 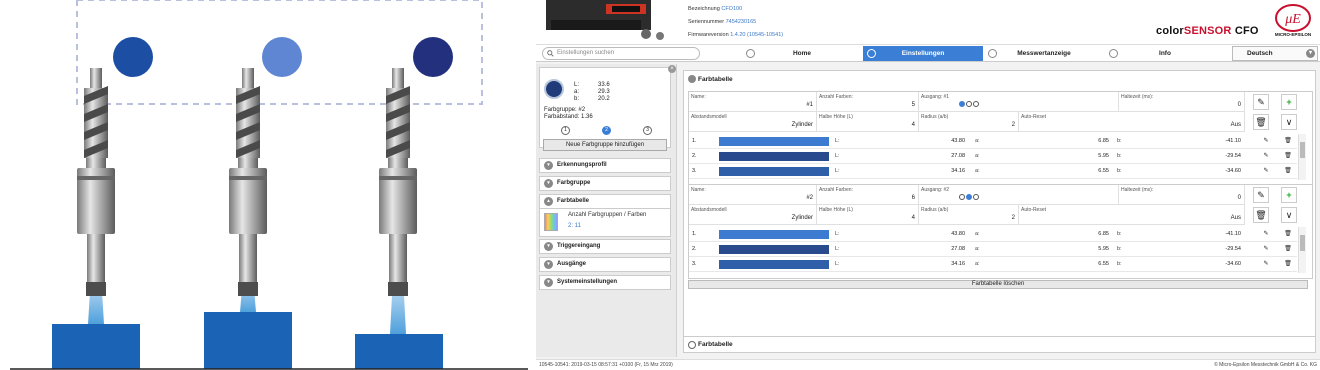 I want to click on group-radio-2: 2, so click(x=606, y=130).